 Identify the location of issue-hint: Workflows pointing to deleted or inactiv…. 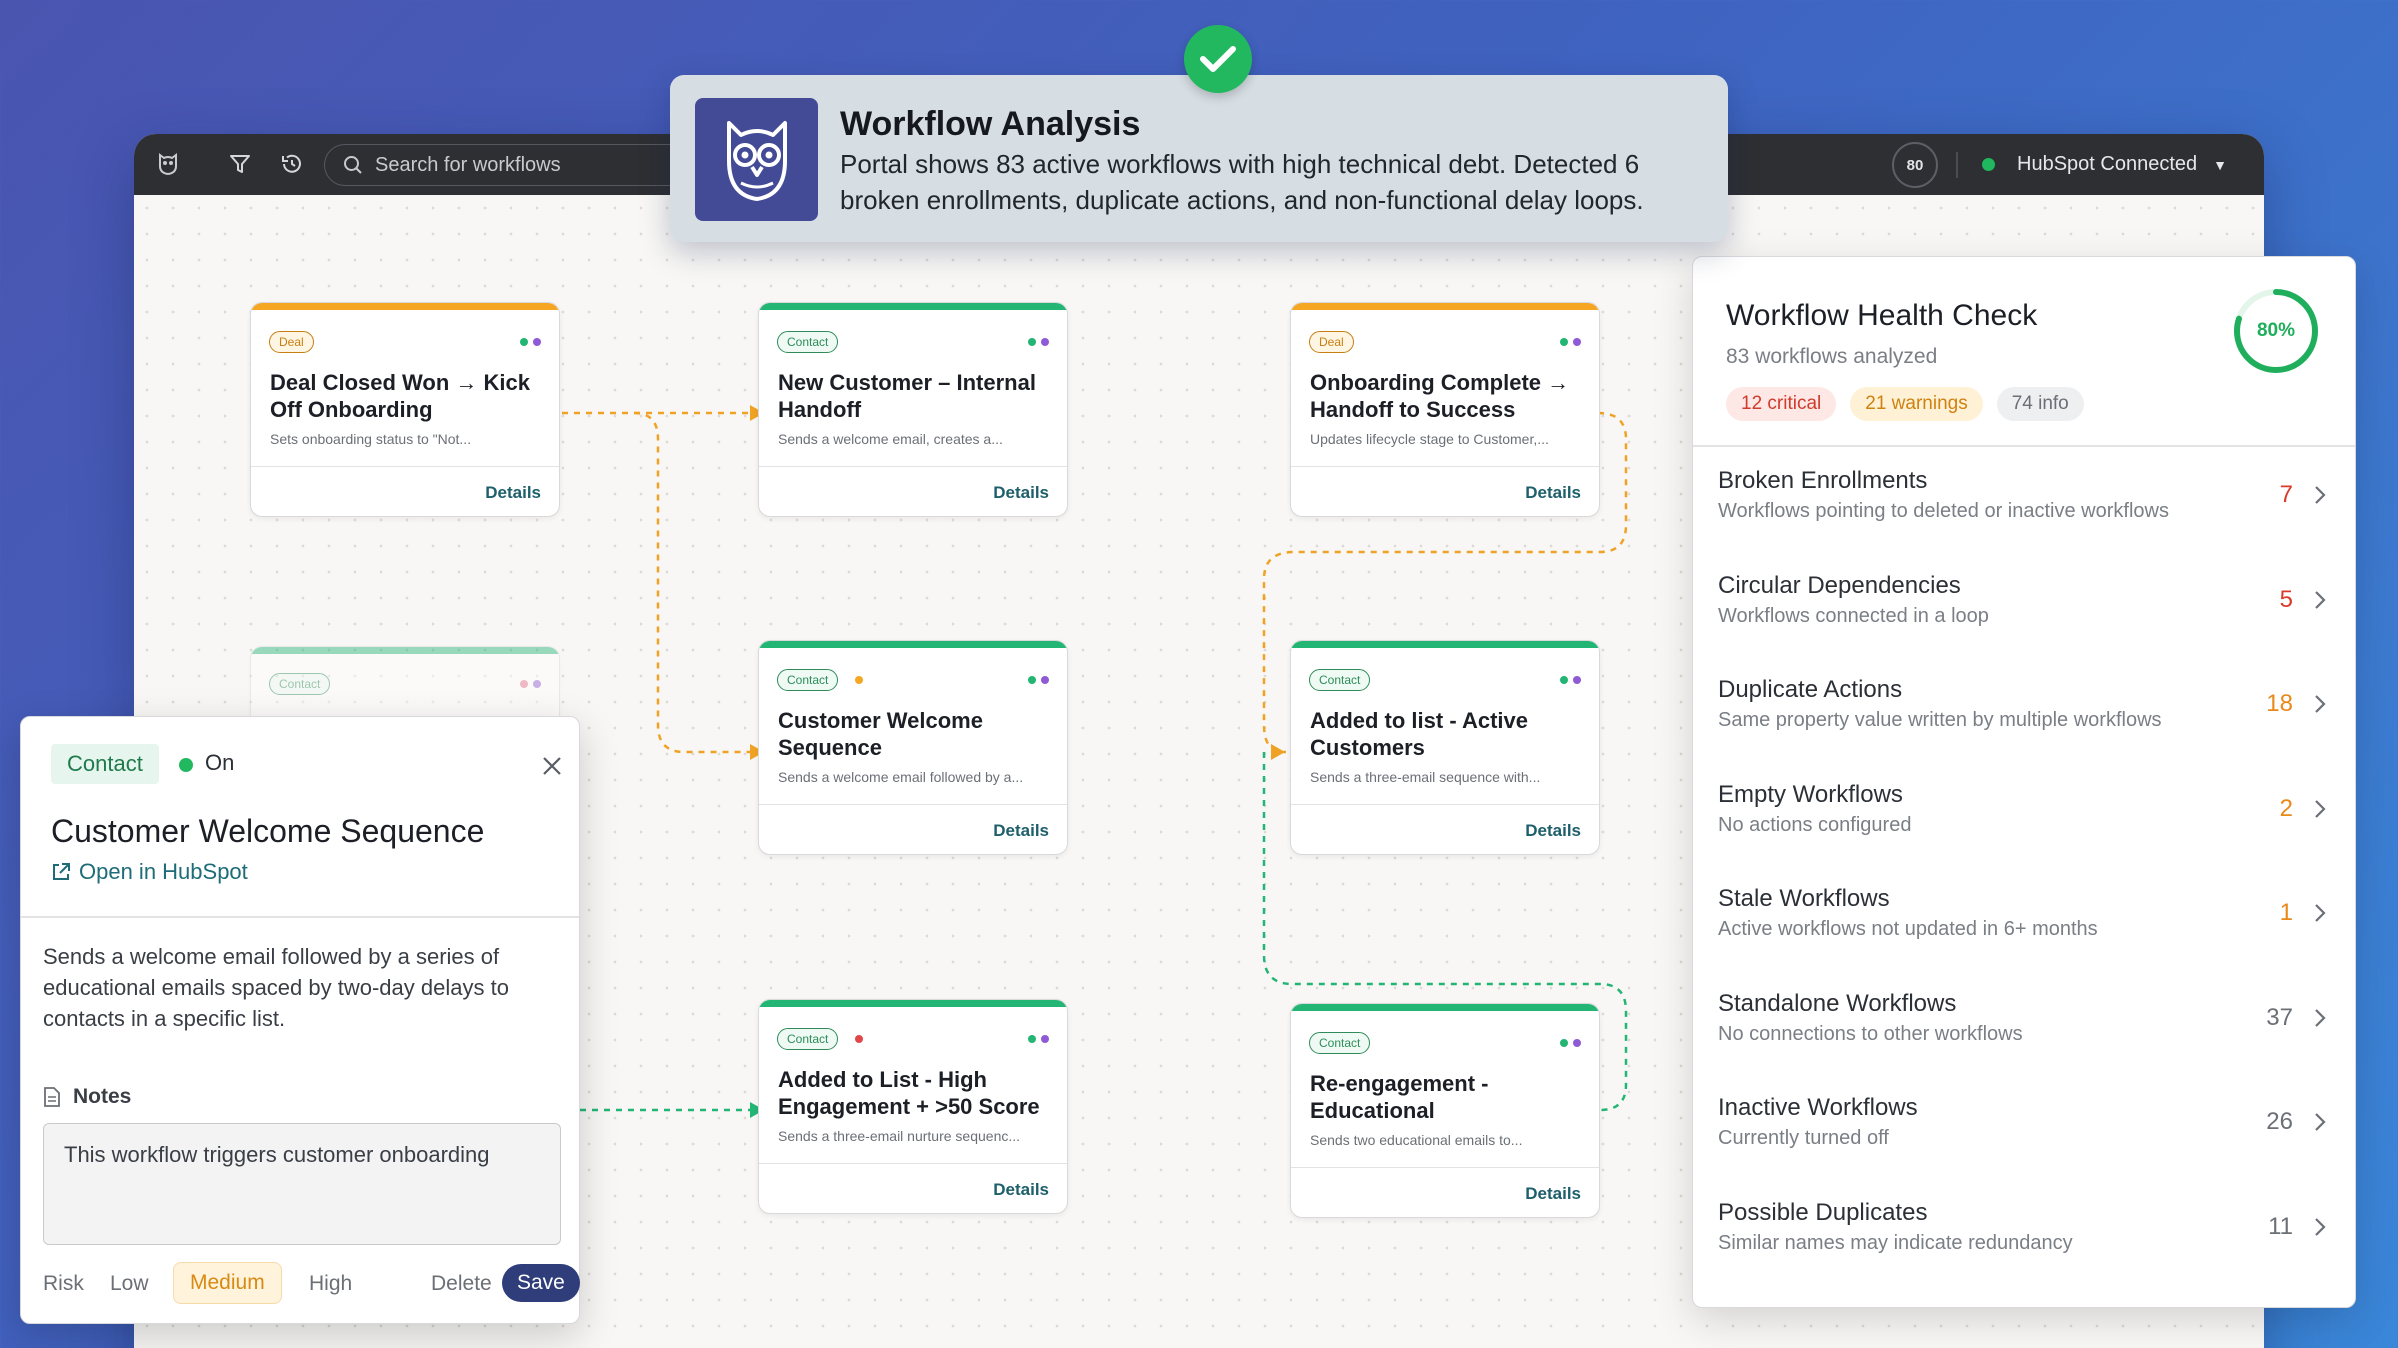
(1943, 511).